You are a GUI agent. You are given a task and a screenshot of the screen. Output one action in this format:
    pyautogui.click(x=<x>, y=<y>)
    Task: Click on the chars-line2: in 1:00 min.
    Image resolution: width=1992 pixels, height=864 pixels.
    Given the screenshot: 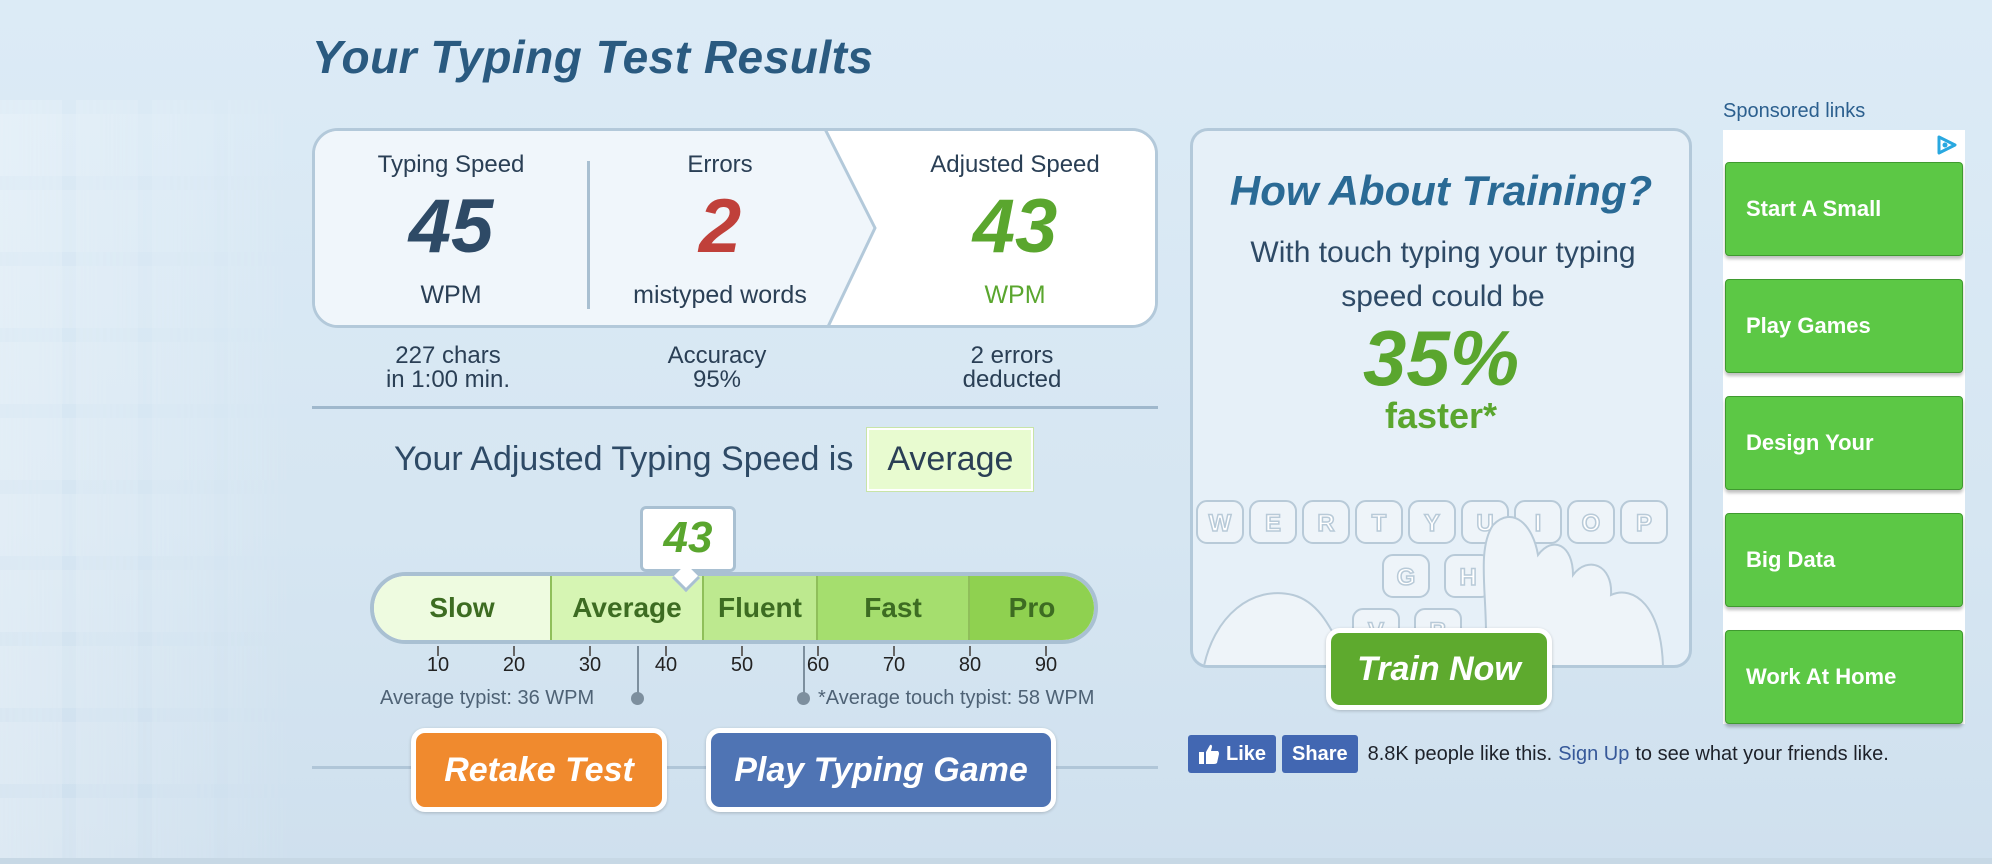 What is the action you would take?
    pyautogui.click(x=448, y=379)
    